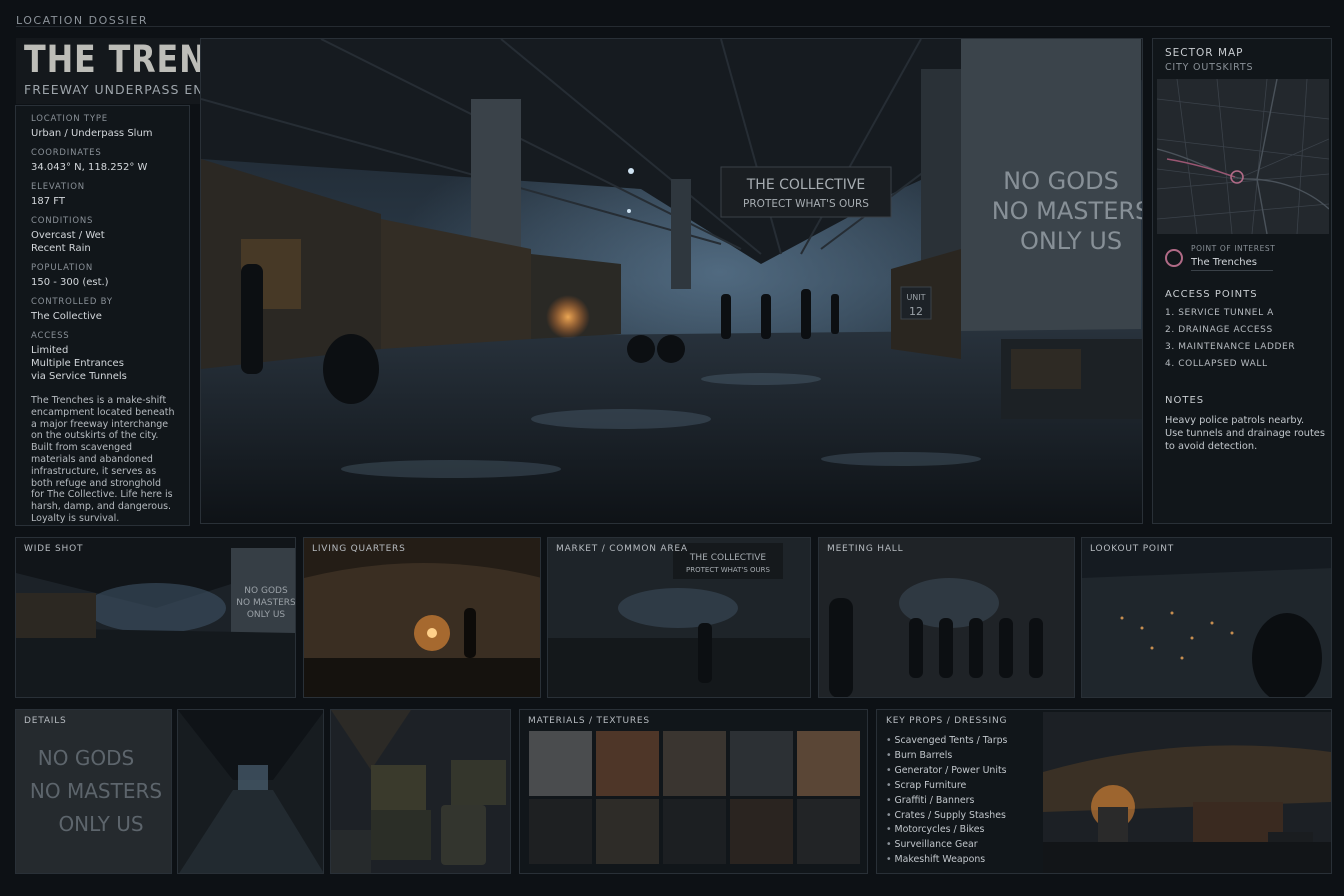  Describe the element at coordinates (916, 311) in the screenshot. I see `hero-unit-number: 12` at that location.